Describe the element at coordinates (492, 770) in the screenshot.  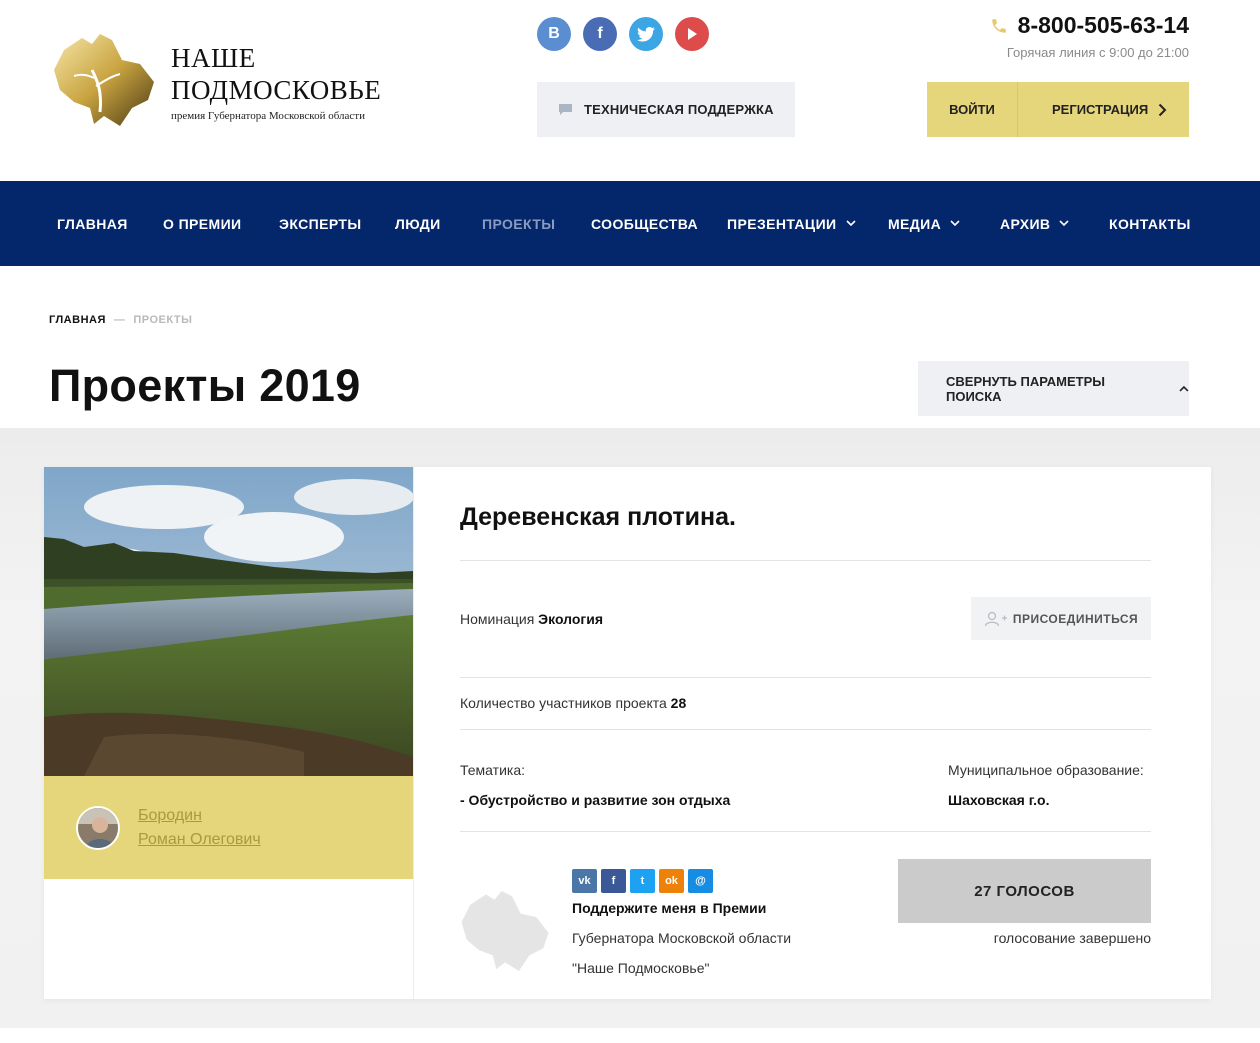
I see `theme-label: Тематика:` at that location.